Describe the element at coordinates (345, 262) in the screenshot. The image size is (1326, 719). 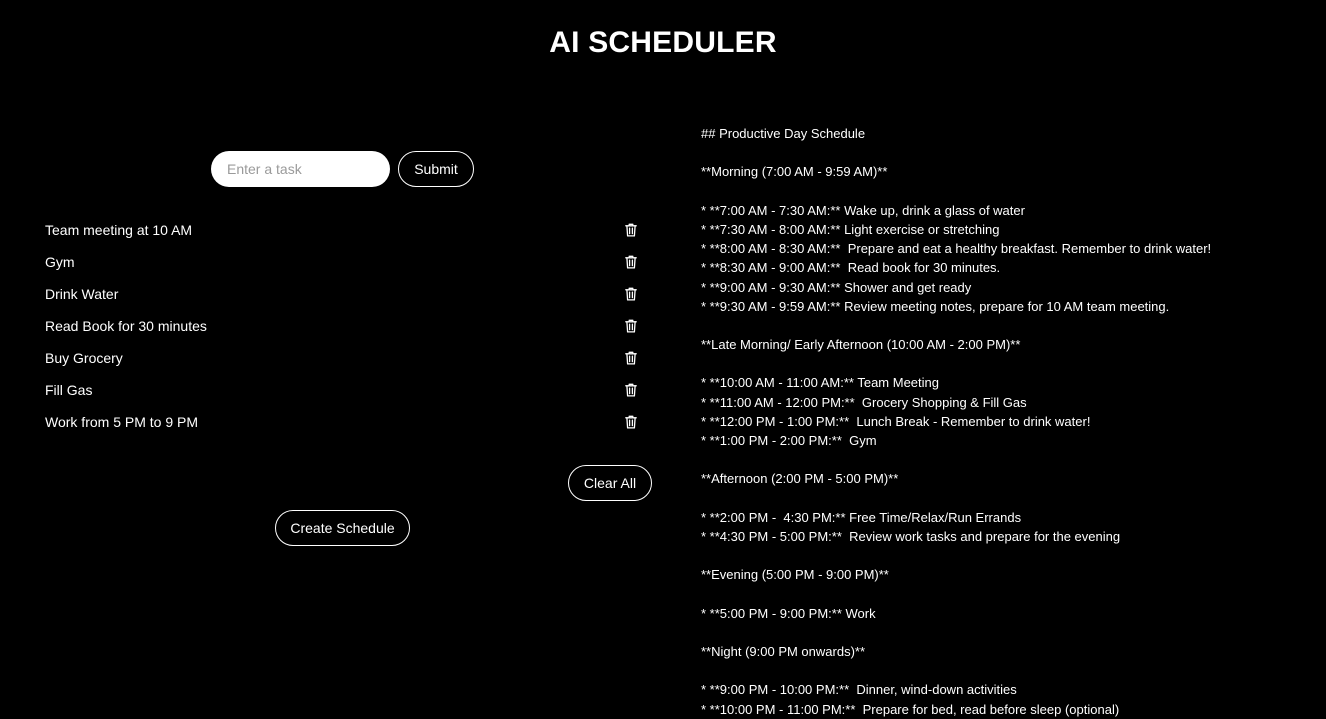
I see `task-item: Gym` at that location.